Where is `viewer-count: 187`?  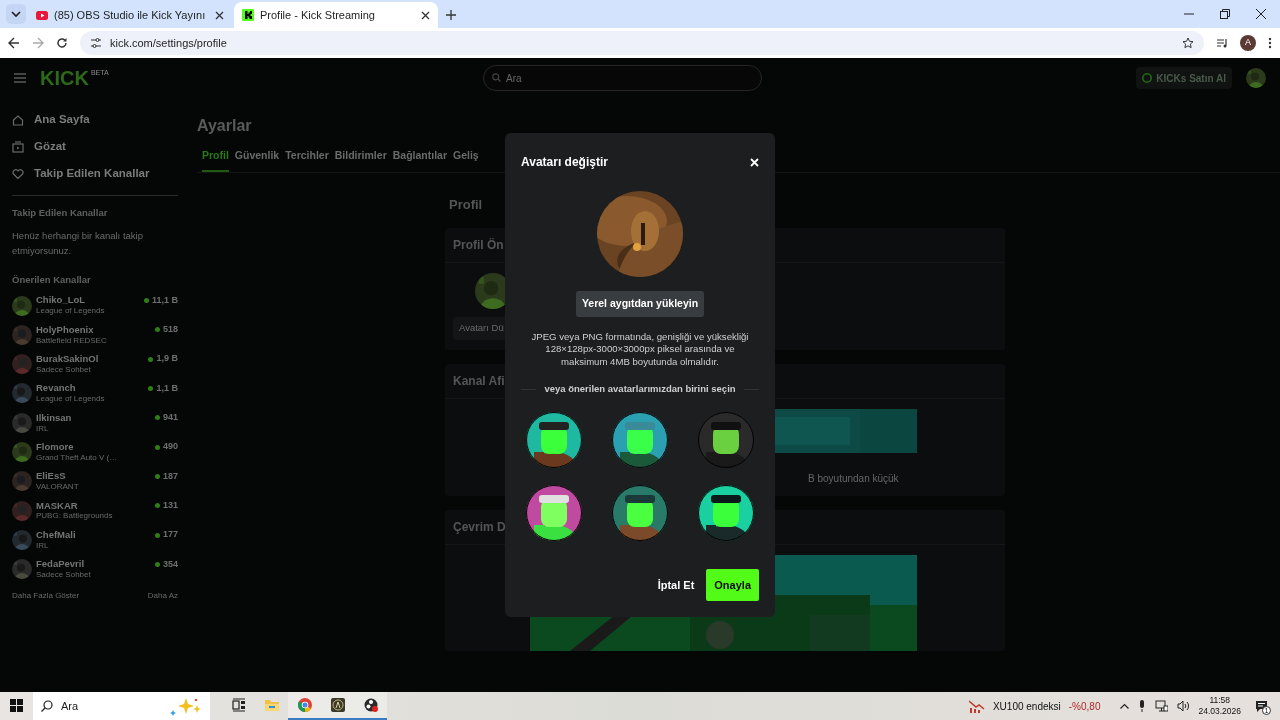
viewer-count: 187 is located at coordinates (170, 476).